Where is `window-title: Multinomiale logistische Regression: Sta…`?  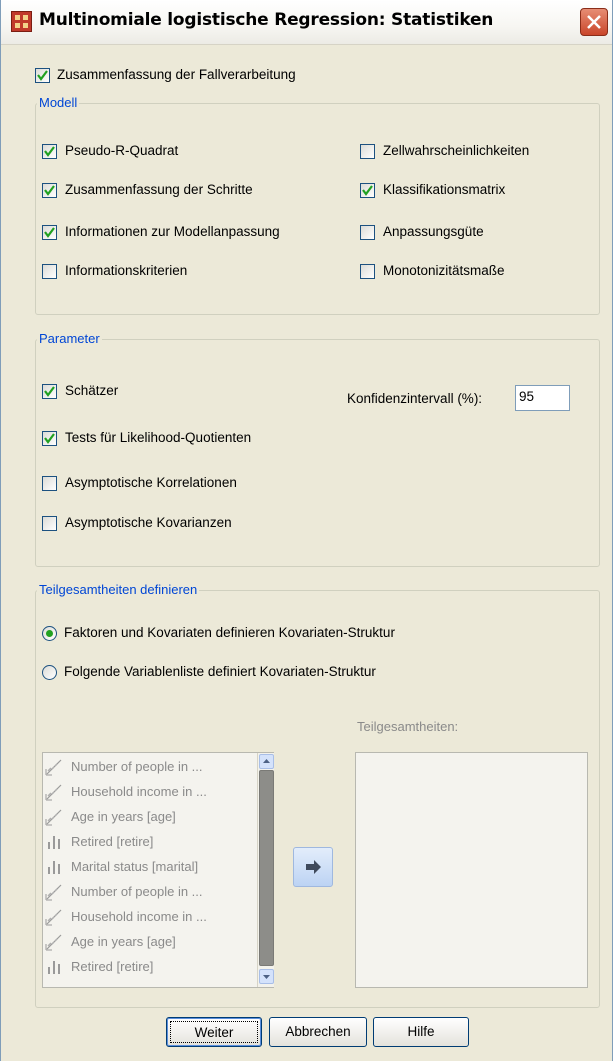
window-title: Multinomiale logistische Regression: Sta… is located at coordinates (266, 20).